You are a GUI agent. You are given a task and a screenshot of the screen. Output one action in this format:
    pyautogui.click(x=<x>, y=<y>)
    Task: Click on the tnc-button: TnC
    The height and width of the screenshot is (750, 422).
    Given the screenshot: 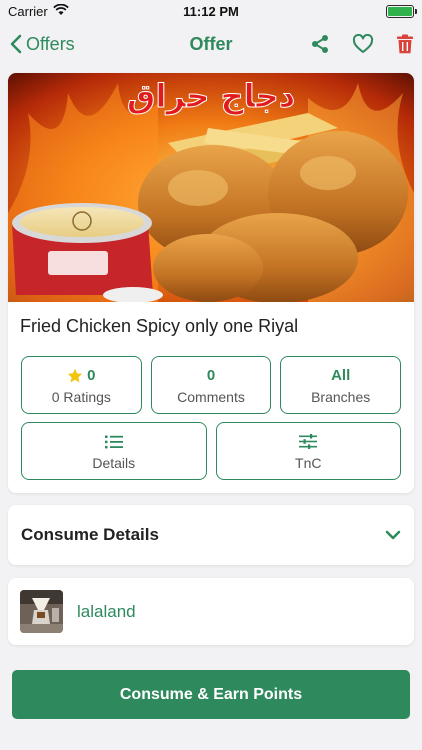 What is the action you would take?
    pyautogui.click(x=308, y=451)
    